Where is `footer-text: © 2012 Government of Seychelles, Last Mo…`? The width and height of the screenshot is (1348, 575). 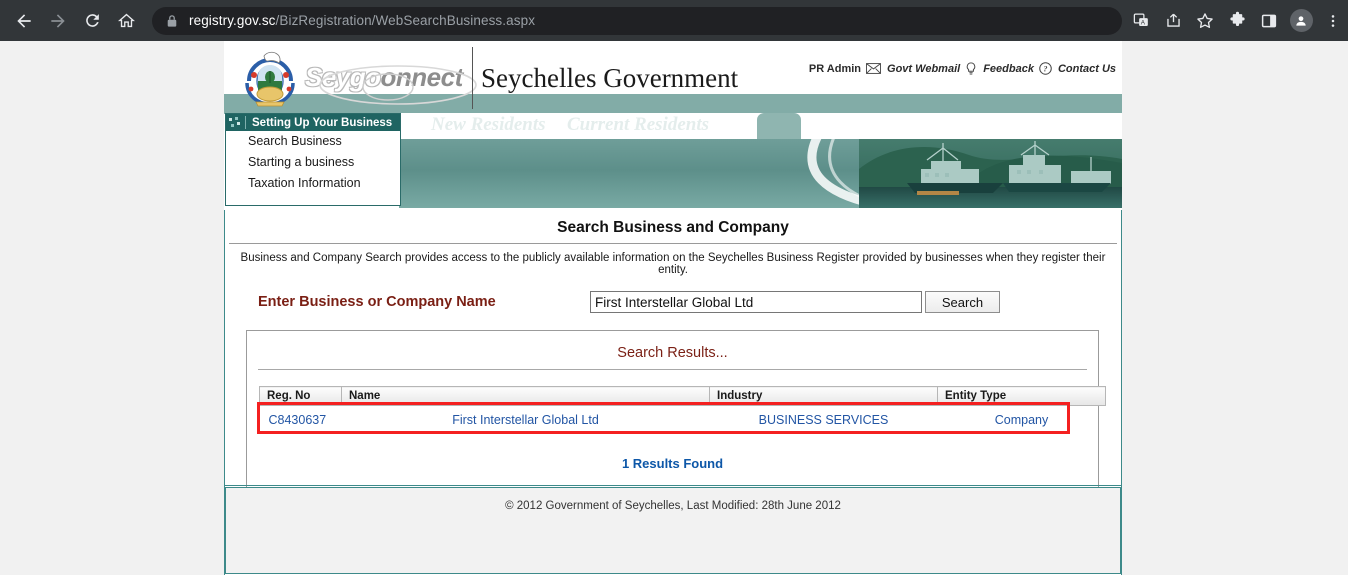
footer-text: © 2012 Government of Seychelles, Last Mo… is located at coordinates (673, 506).